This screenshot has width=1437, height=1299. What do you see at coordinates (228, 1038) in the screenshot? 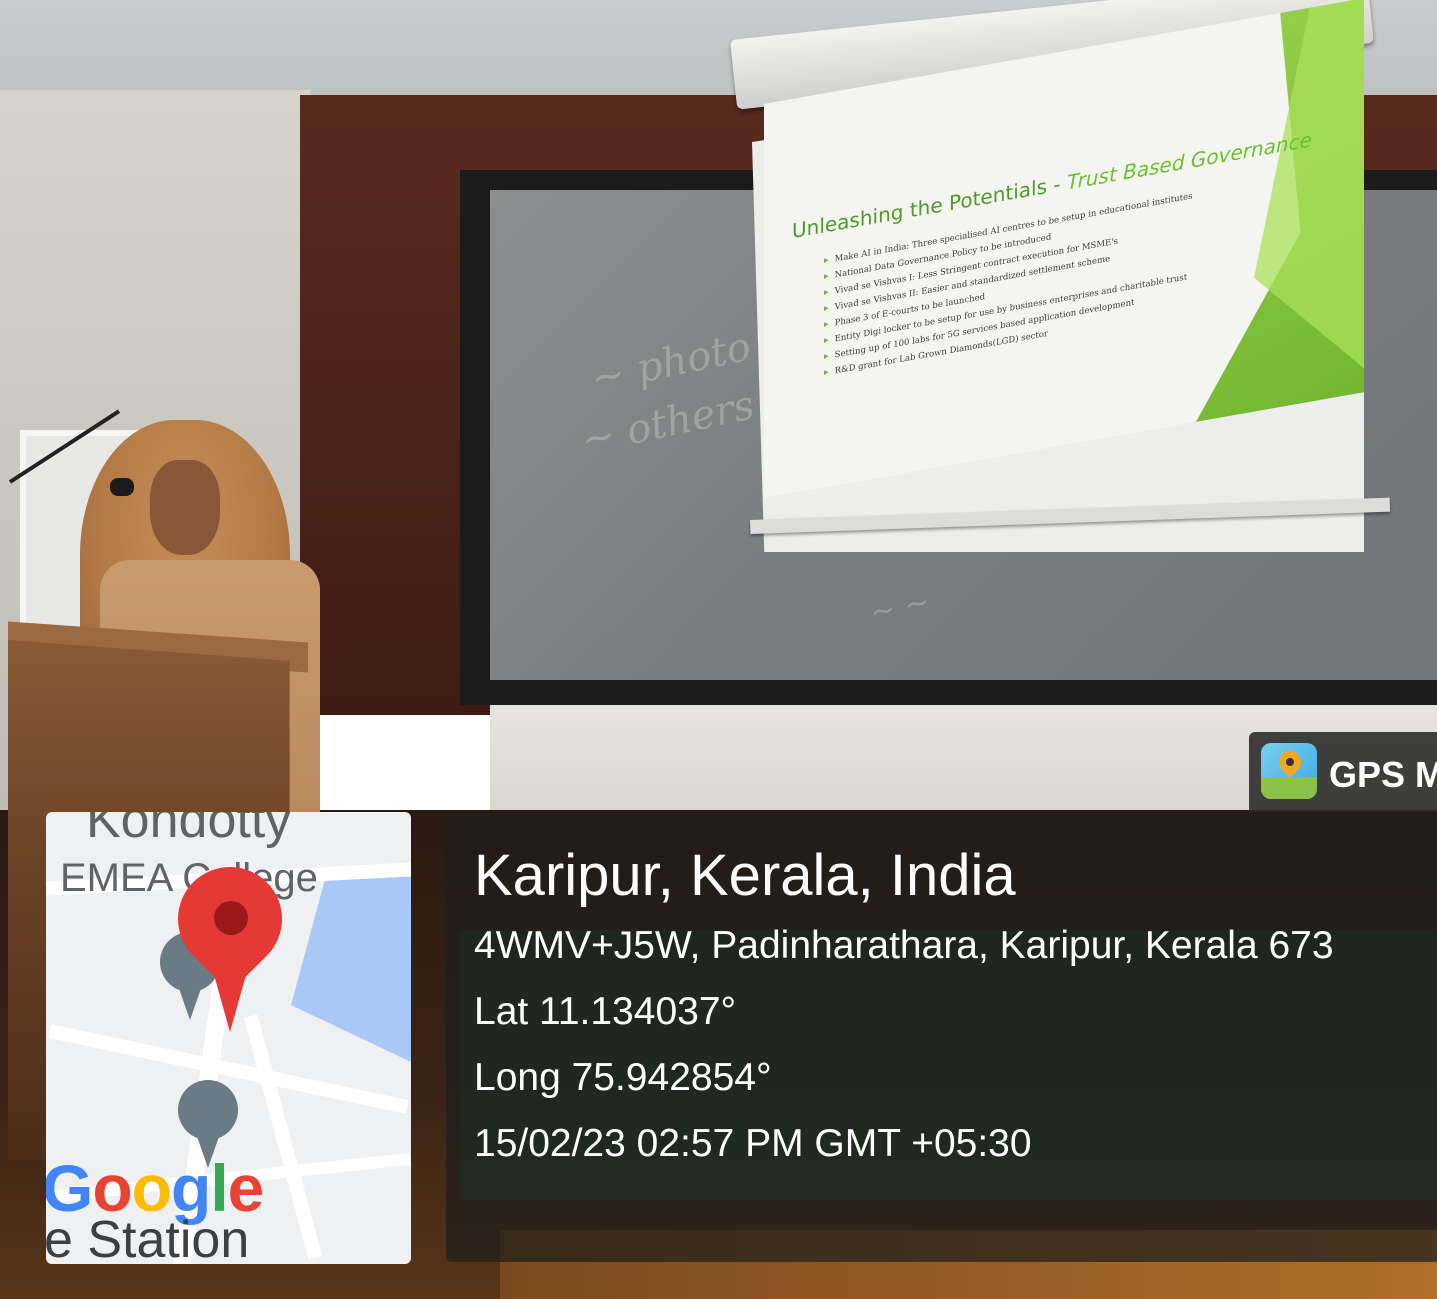
I see `mini-map: Kondotty EMEA College Google e Station` at bounding box center [228, 1038].